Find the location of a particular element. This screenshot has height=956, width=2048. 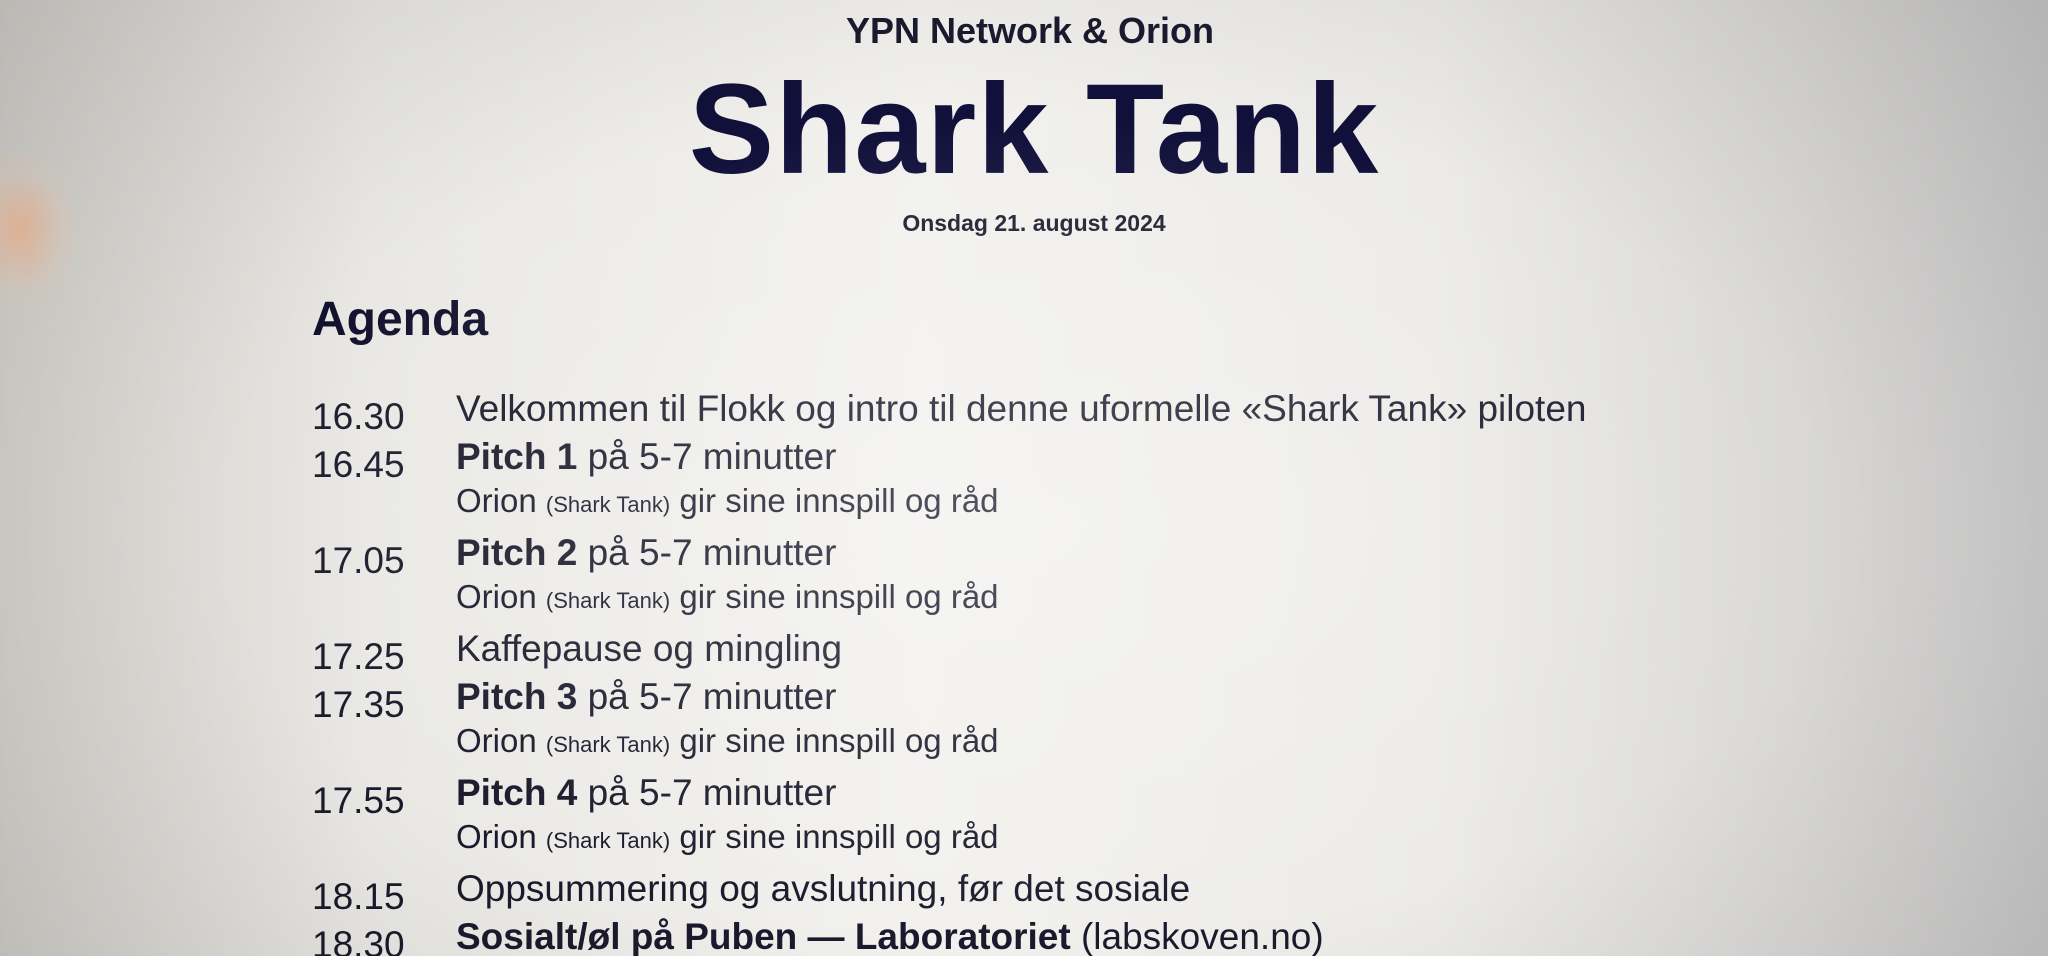

agenda-time: 18.15 is located at coordinates (358, 896).